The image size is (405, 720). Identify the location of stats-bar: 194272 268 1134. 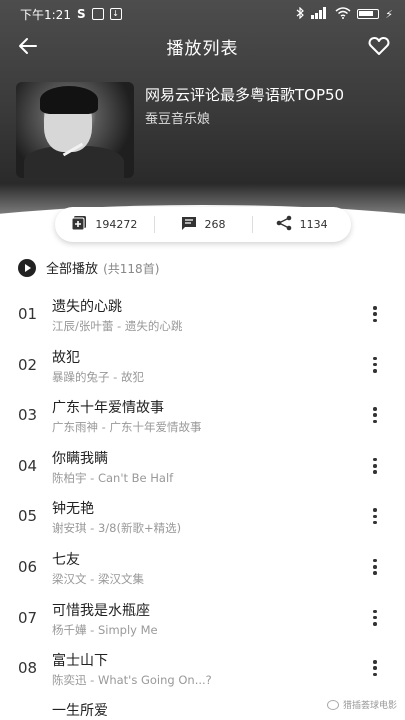
(203, 224).